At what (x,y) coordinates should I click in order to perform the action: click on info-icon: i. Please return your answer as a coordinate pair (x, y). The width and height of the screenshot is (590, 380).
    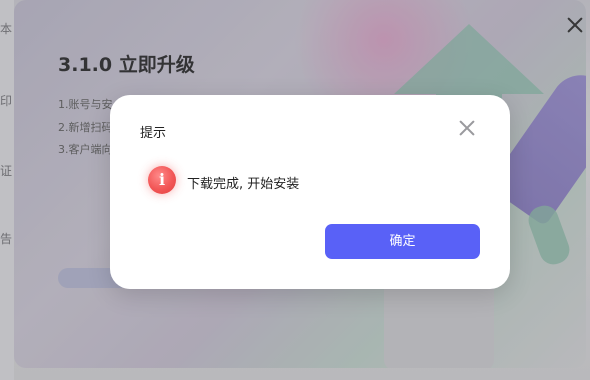
    Looking at the image, I should click on (162, 180).